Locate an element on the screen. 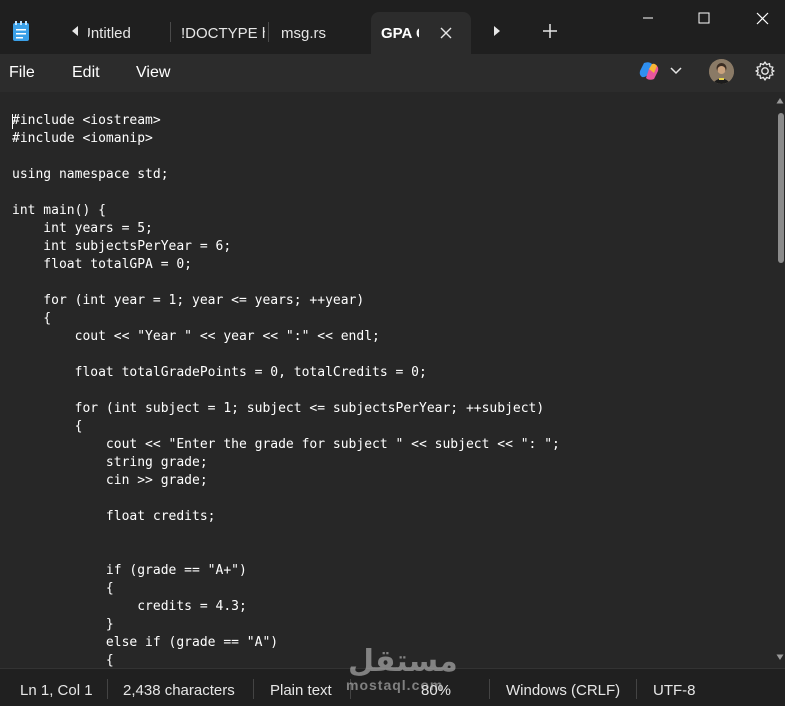 This screenshot has width=785, height=706. text-caret is located at coordinates (12, 121).